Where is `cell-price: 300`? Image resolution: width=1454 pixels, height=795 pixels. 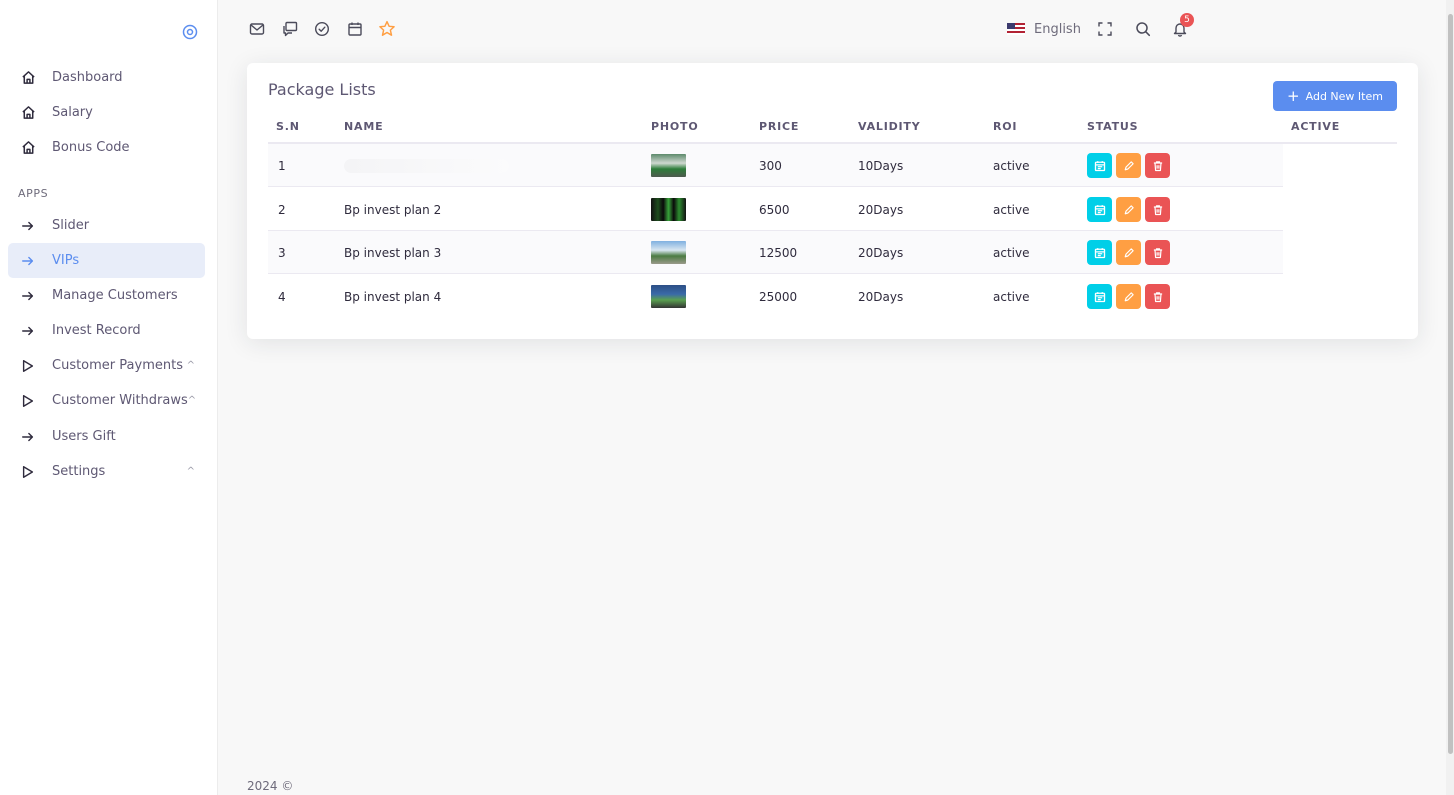 cell-price: 300 is located at coordinates (770, 165).